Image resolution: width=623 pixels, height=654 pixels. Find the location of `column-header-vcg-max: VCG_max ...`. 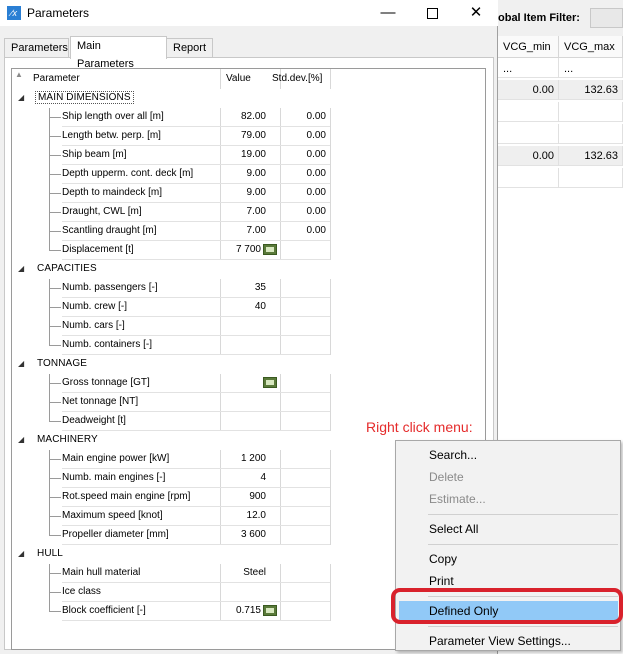

column-header-vcg-max: VCG_max ... is located at coordinates (591, 55).